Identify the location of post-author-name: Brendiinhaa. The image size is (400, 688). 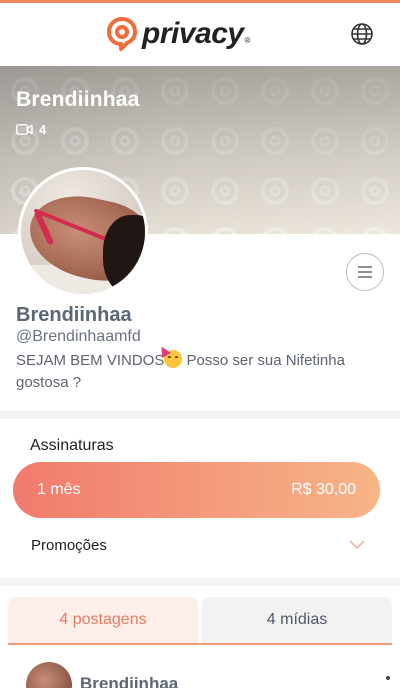
(129, 681).